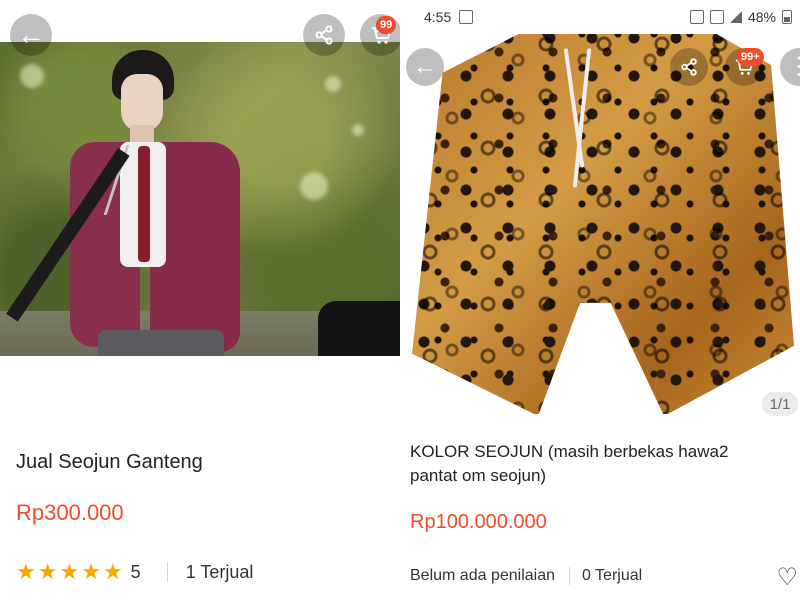  Describe the element at coordinates (109, 462) in the screenshot. I see `product-title: Jual Seojun Ganteng` at that location.